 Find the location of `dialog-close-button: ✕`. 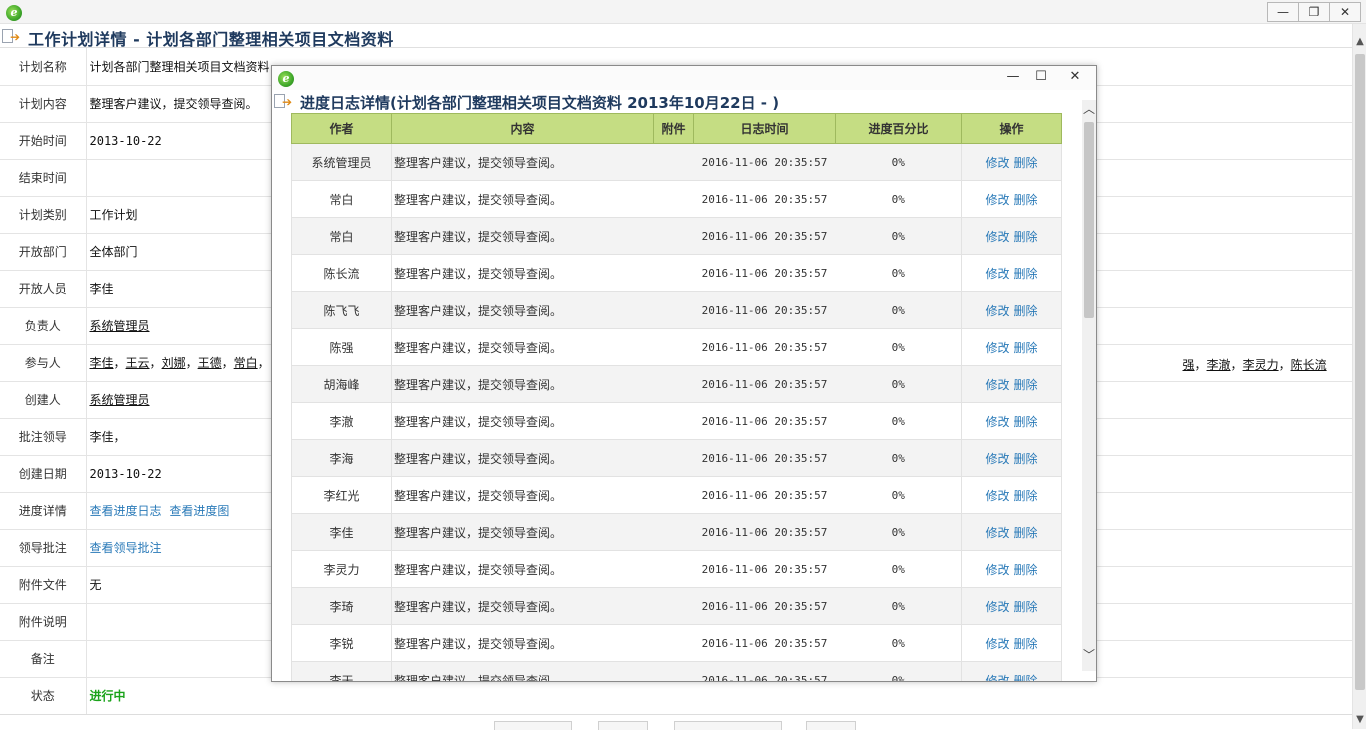

dialog-close-button: ✕ is located at coordinates (1075, 77).